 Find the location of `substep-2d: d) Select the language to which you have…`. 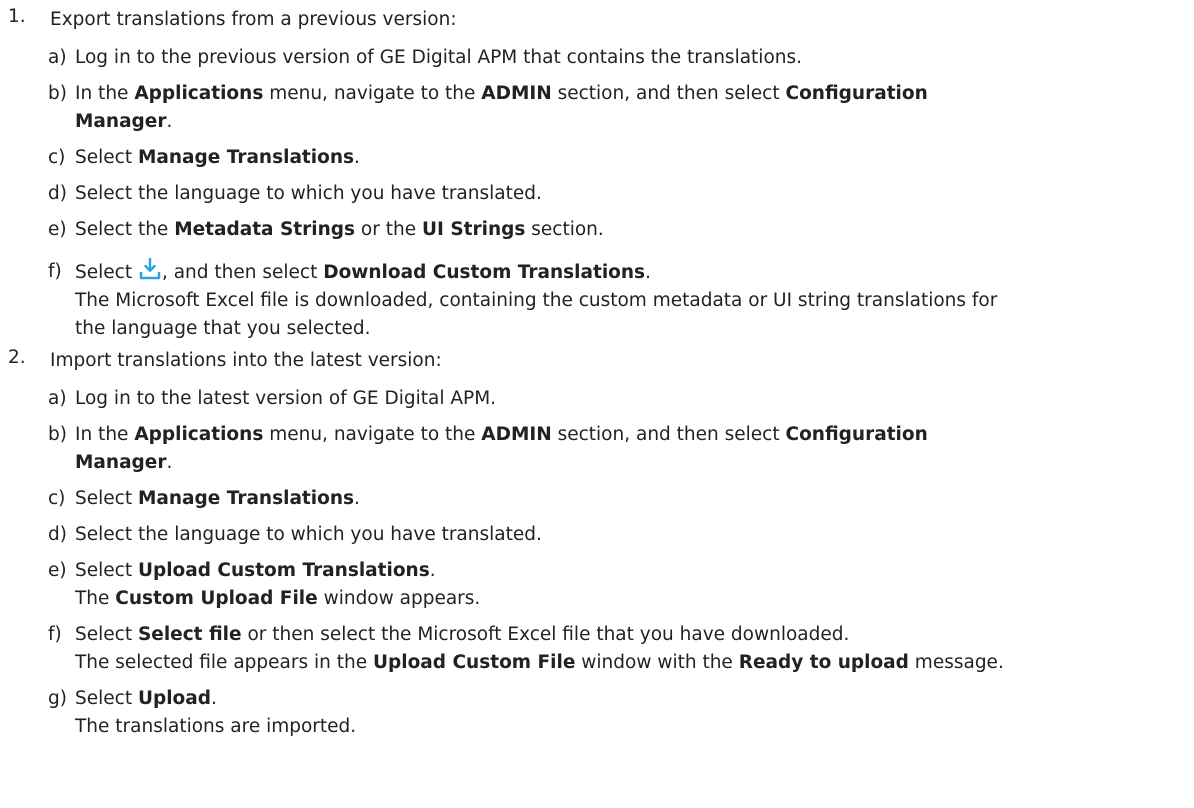

substep-2d: d) Select the language to which you have… is located at coordinates (597, 535).